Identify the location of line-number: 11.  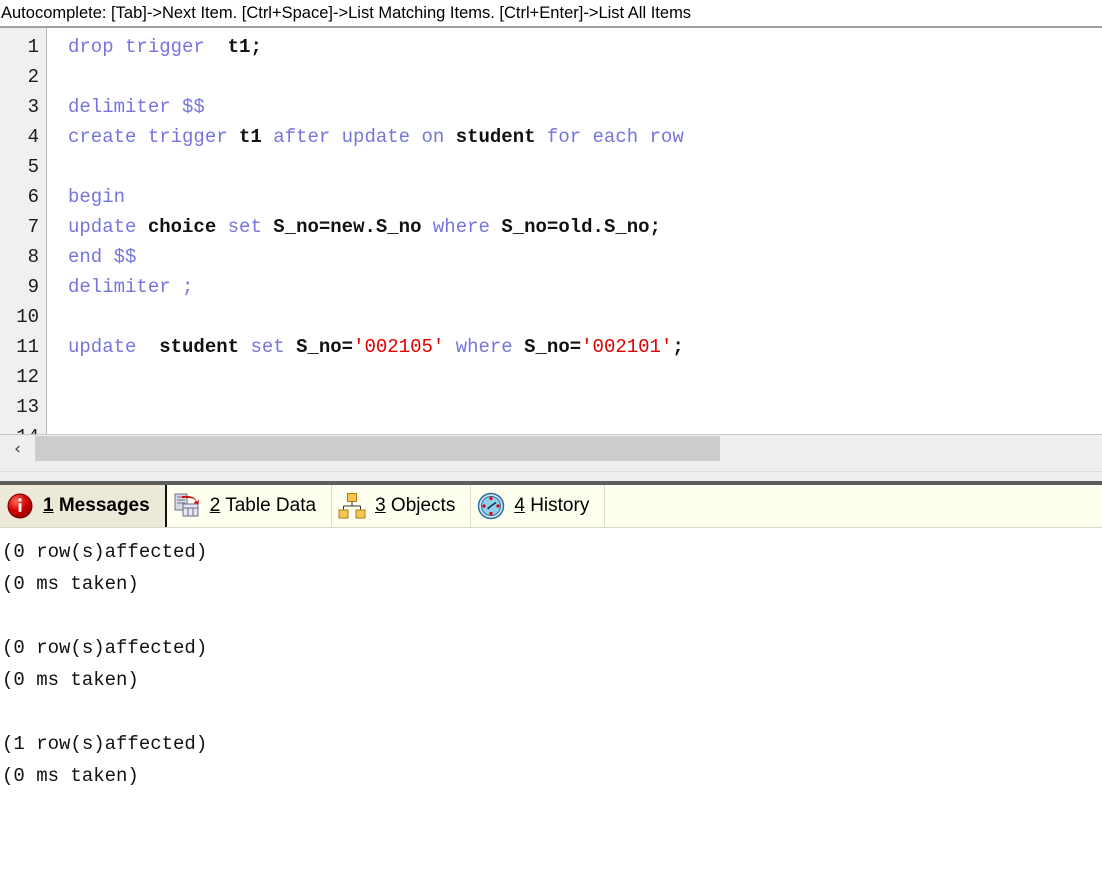
(27, 347).